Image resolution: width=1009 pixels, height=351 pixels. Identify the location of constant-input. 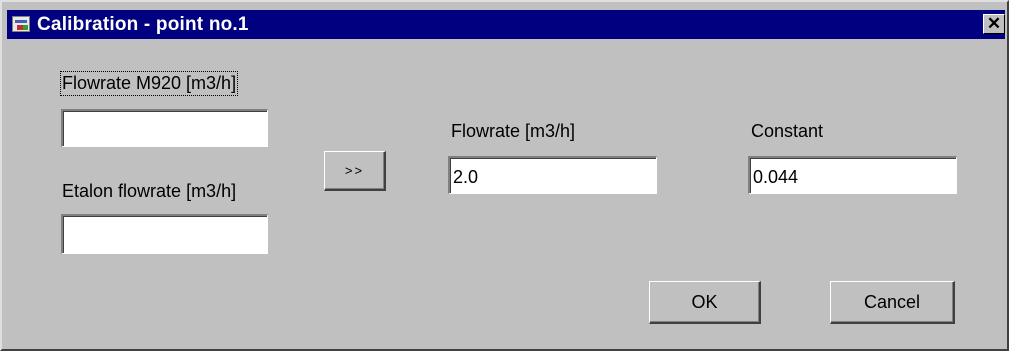
(852, 175).